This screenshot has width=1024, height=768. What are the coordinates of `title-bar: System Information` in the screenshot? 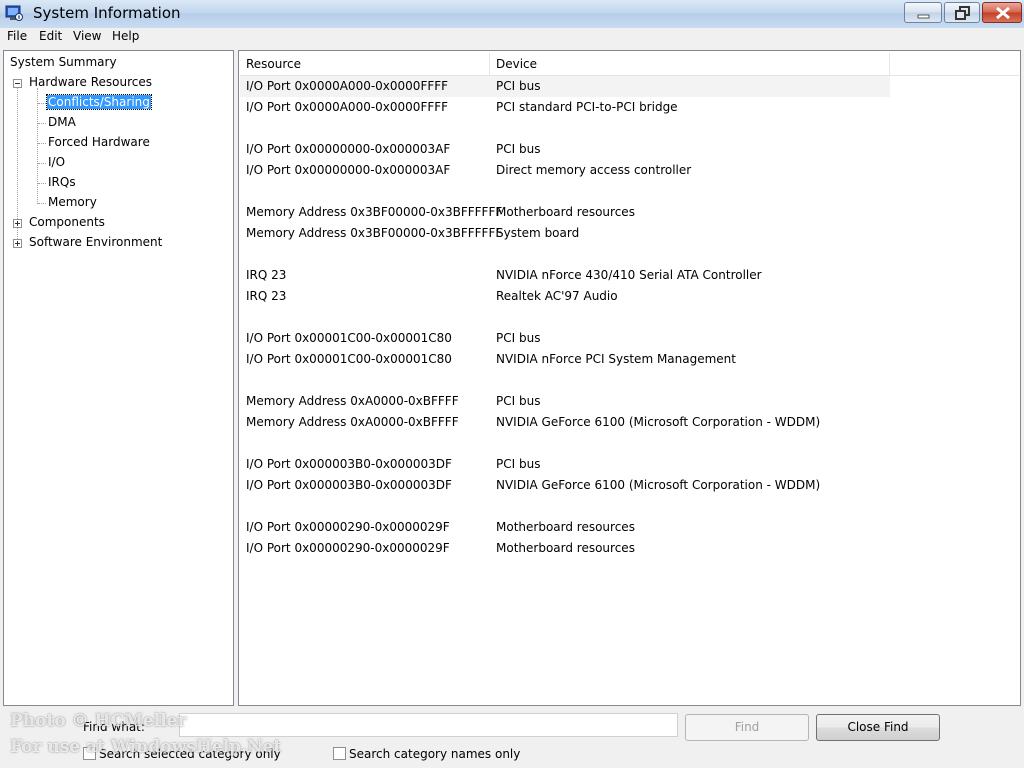 It's located at (512, 14).